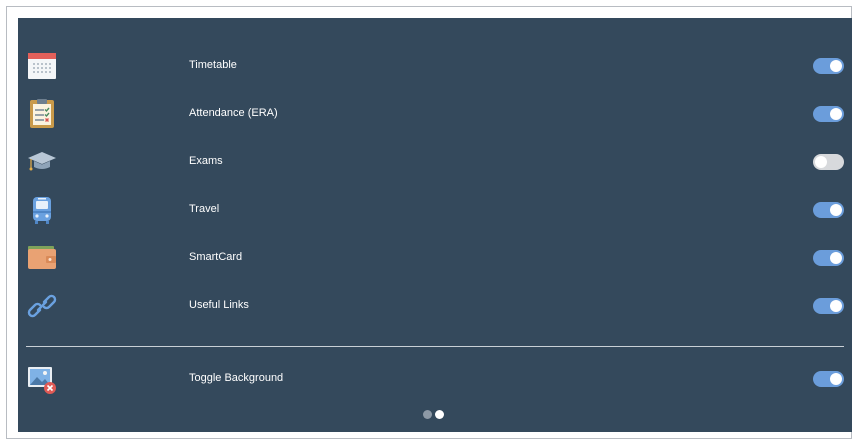  What do you see at coordinates (204, 209) in the screenshot?
I see `setting-label-travel: Travel` at bounding box center [204, 209].